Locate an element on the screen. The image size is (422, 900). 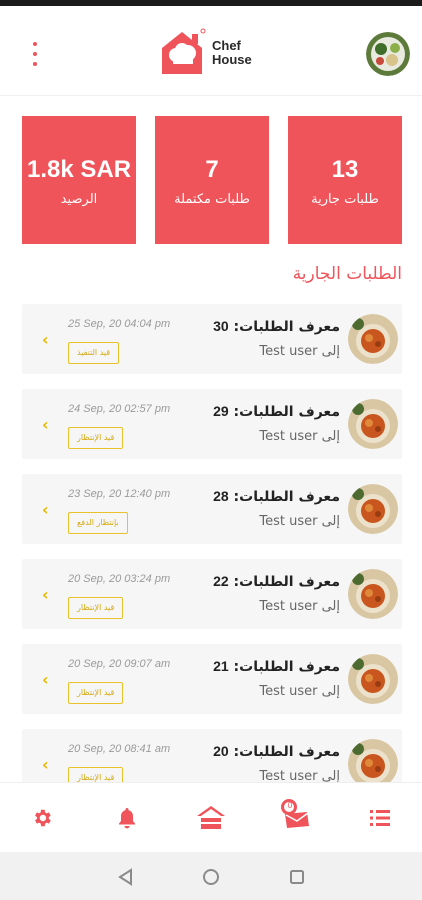
order-id: 29 is located at coordinates (221, 411).